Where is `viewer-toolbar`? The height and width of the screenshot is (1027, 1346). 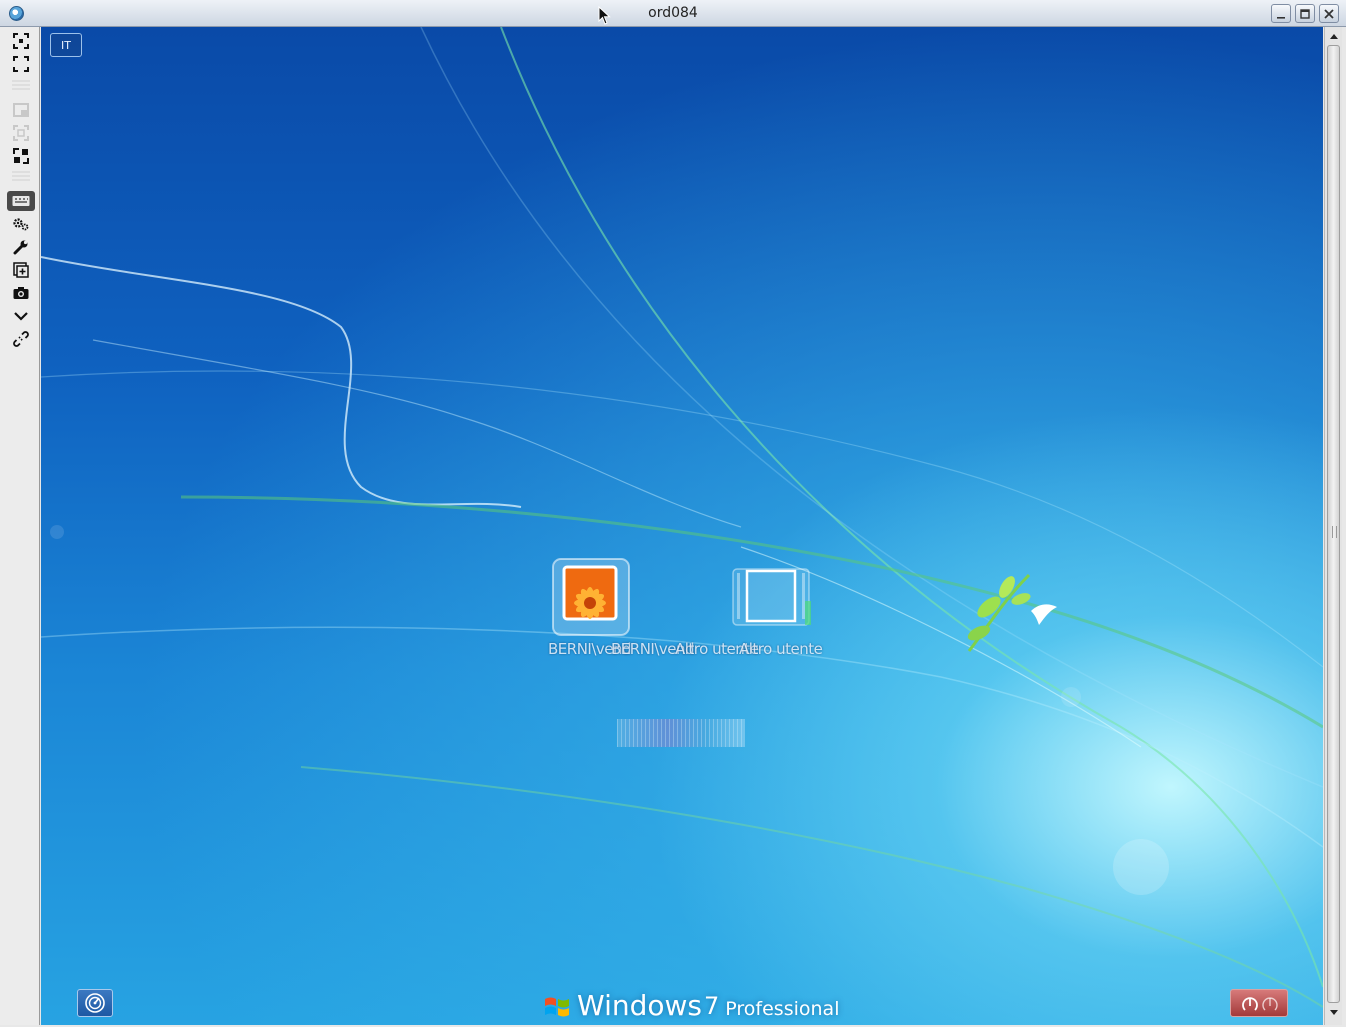 viewer-toolbar is located at coordinates (20, 526).